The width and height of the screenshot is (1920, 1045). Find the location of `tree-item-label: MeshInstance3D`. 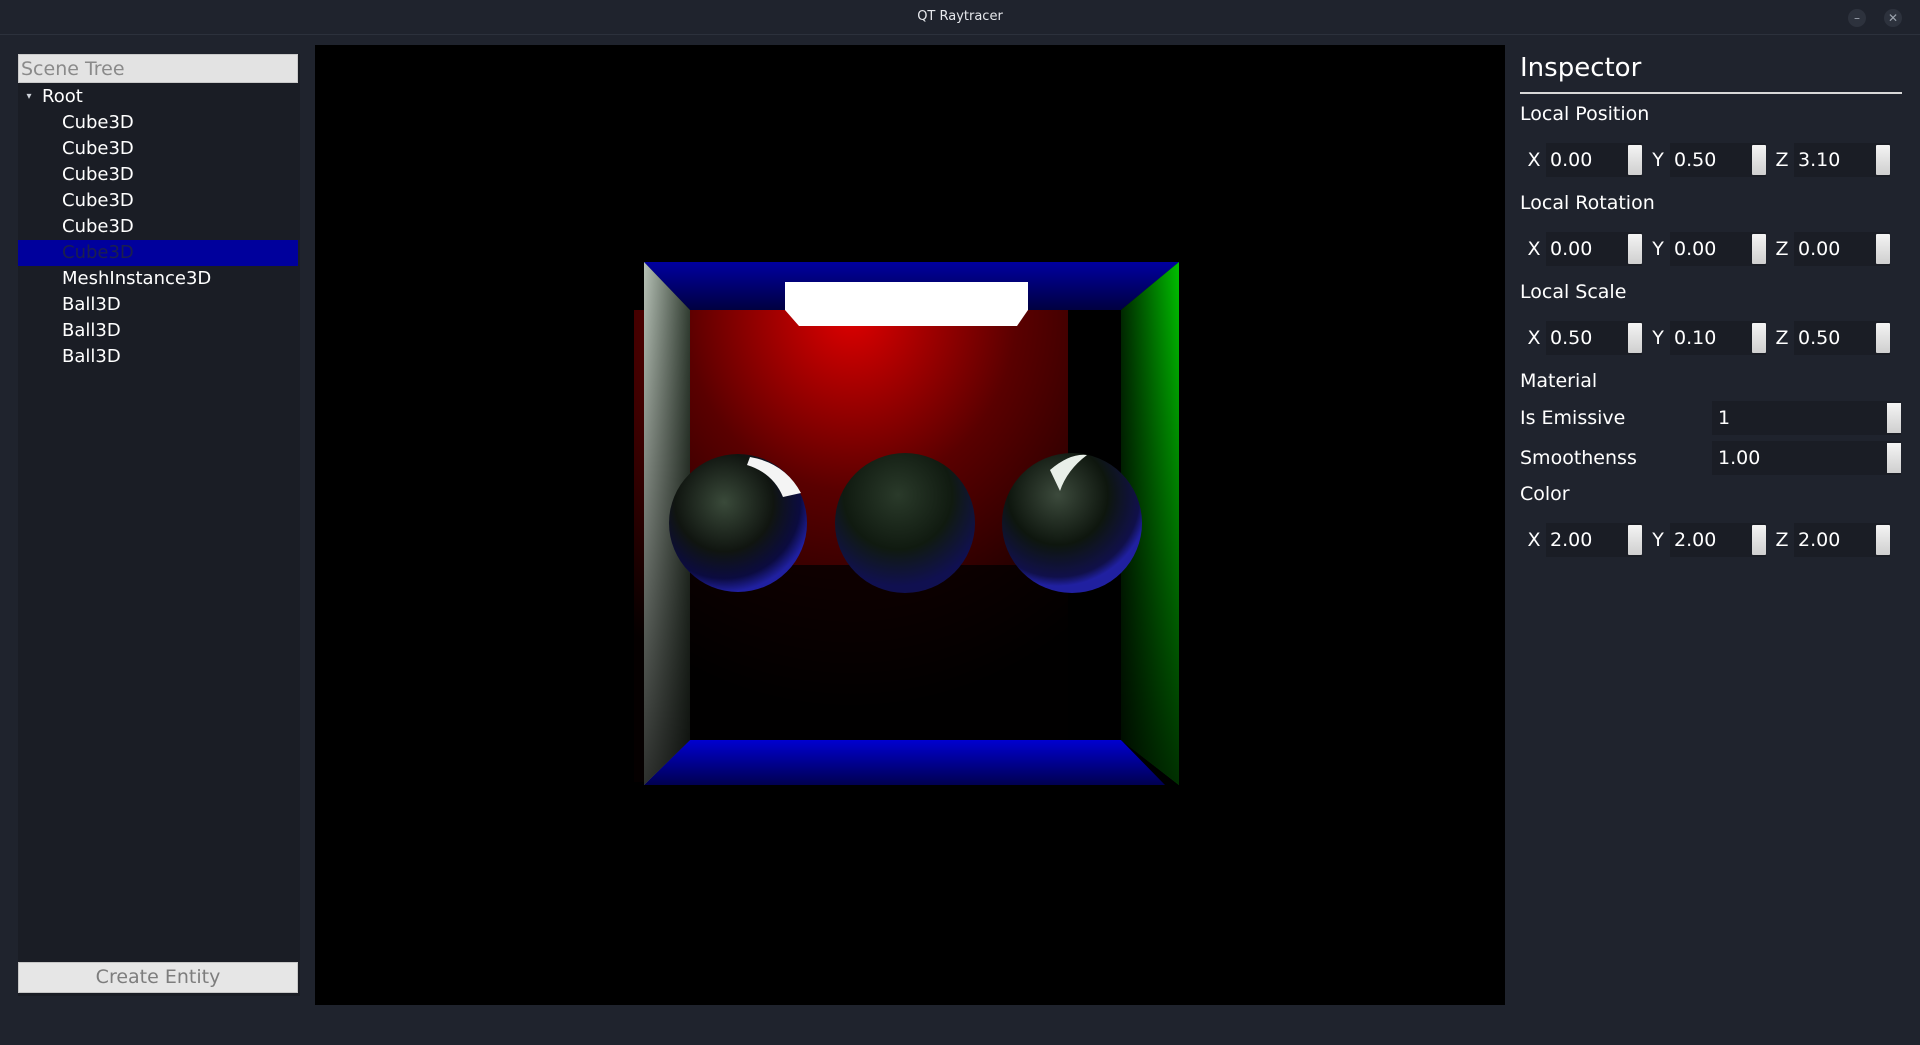

tree-item-label: MeshInstance3D is located at coordinates (137, 278).